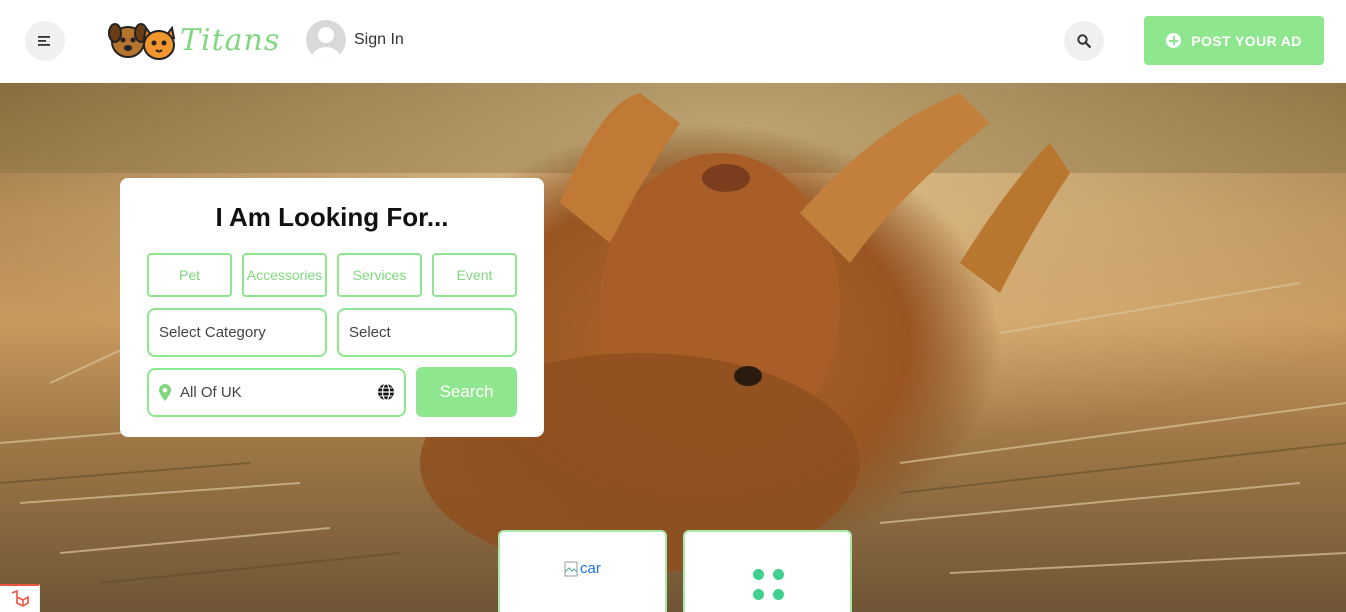 The width and height of the screenshot is (1346, 612). I want to click on logo-text: Titans, so click(230, 40).